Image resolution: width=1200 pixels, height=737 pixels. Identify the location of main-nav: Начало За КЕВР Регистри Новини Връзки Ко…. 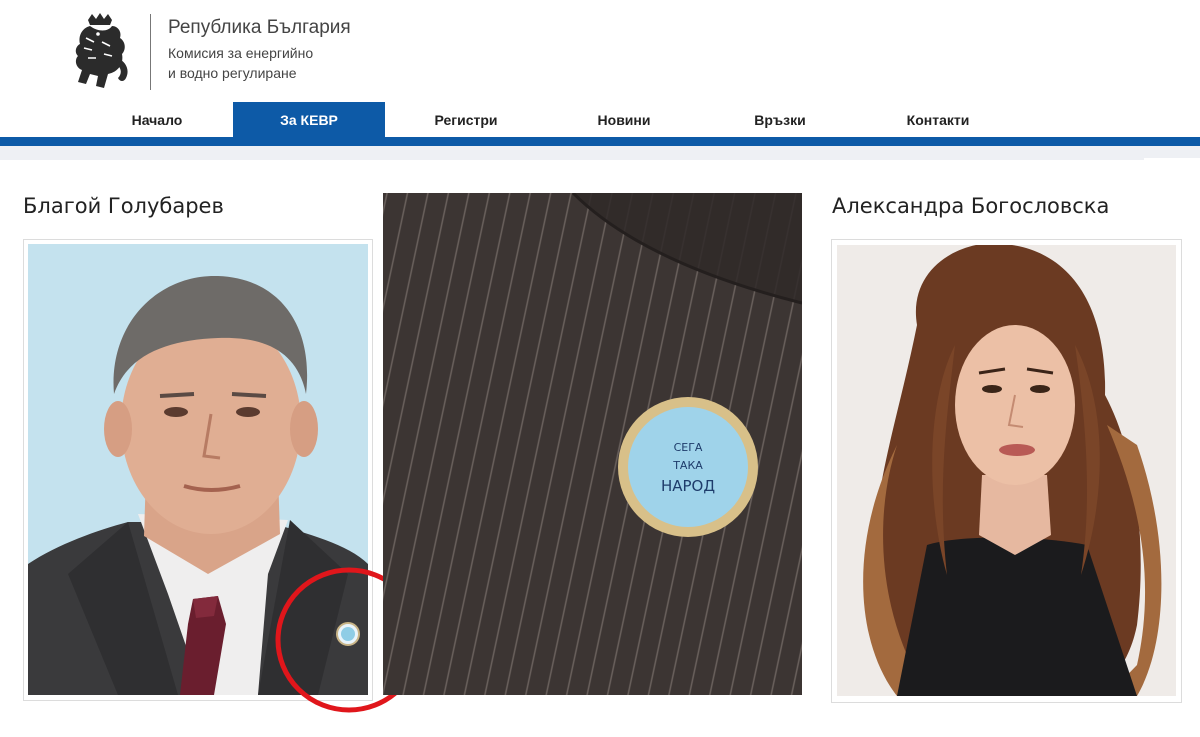
(600, 120).